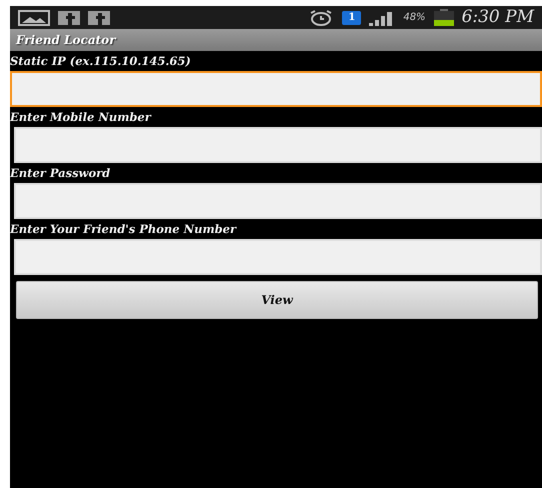 The width and height of the screenshot is (542, 488). I want to click on field-label: Enter Mobile Number, so click(81, 117).